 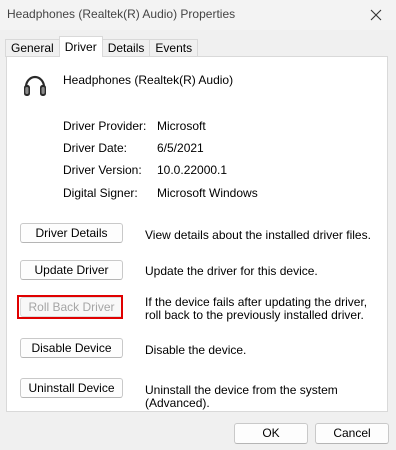 I want to click on headphones-icon, so click(x=35, y=85).